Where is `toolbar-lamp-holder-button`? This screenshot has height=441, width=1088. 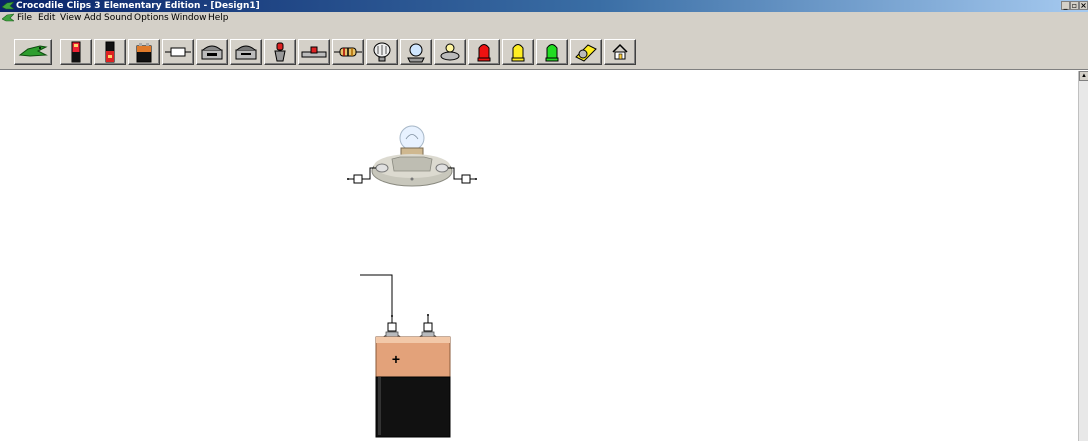
toolbar-lamp-holder-button is located at coordinates (450, 52).